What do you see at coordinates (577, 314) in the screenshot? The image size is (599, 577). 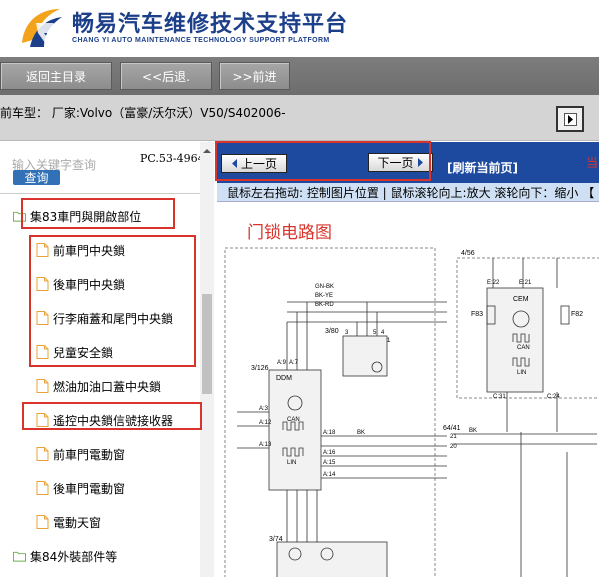 I see `diagram-label-f82: F82` at bounding box center [577, 314].